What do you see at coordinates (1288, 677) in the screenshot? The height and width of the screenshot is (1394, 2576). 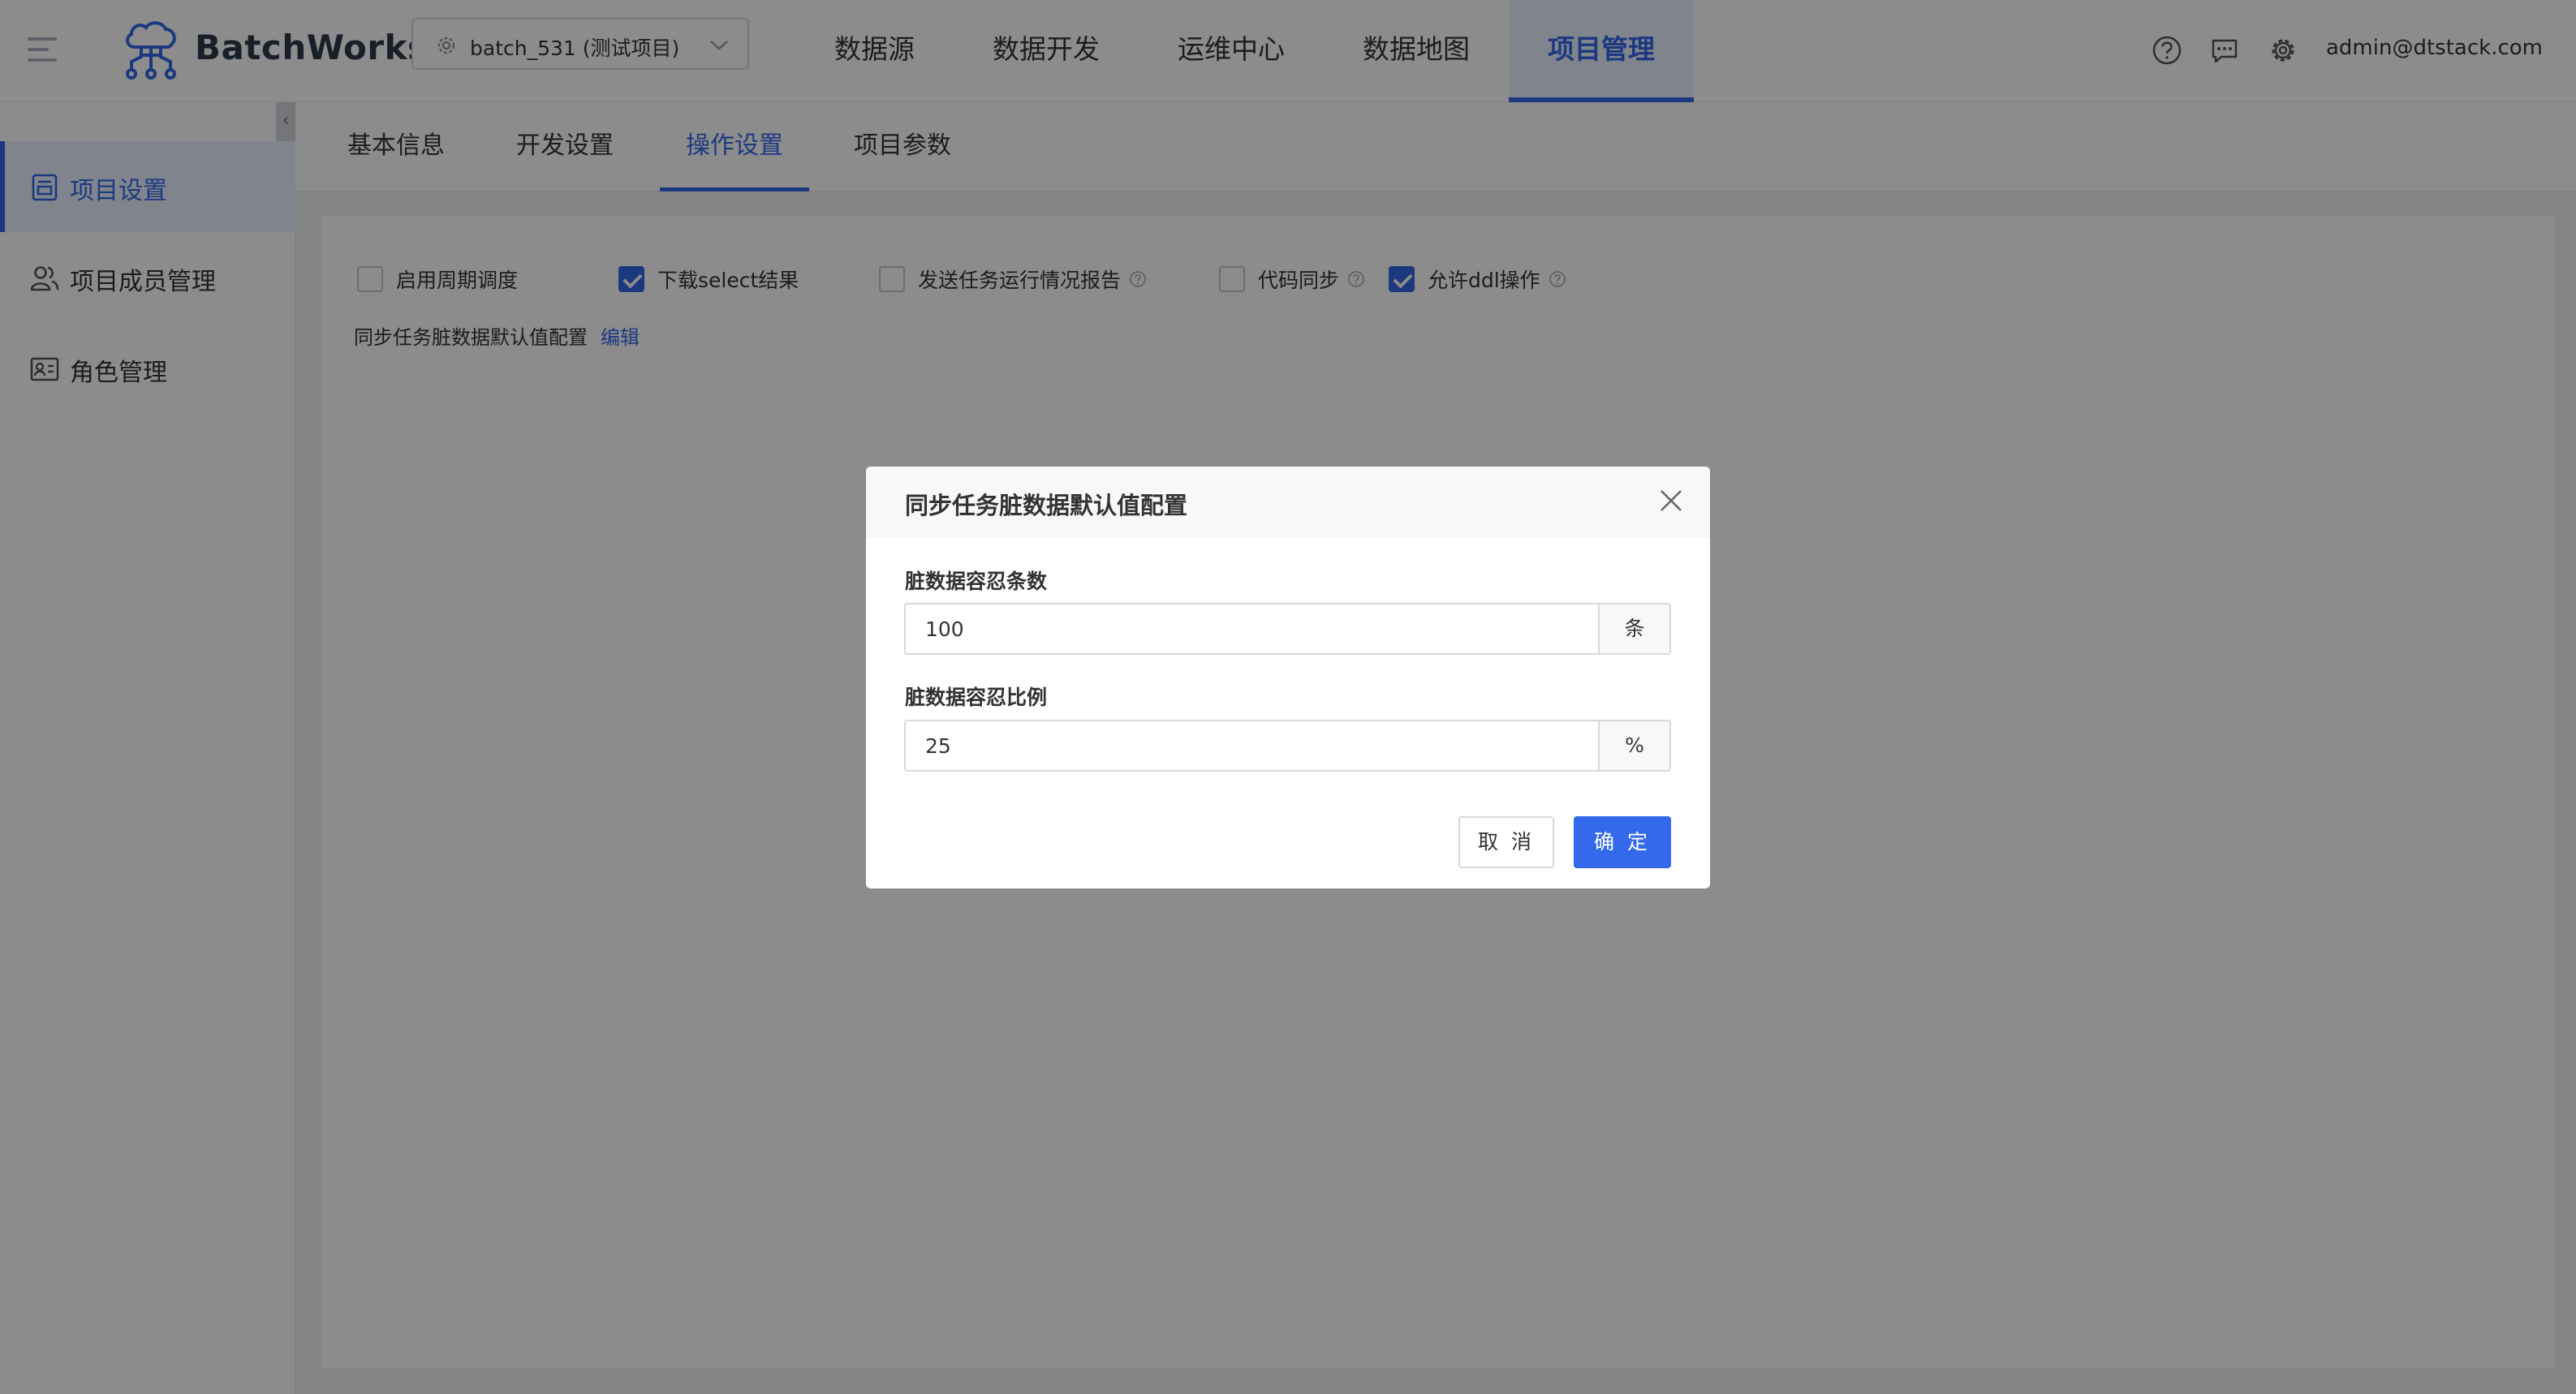 I see `dirty-data-config-modal: 同步任务脏数据默认值配置 脏数据容忍条数 条 脏数据容忍比例 % 取 消 确 定` at bounding box center [1288, 677].